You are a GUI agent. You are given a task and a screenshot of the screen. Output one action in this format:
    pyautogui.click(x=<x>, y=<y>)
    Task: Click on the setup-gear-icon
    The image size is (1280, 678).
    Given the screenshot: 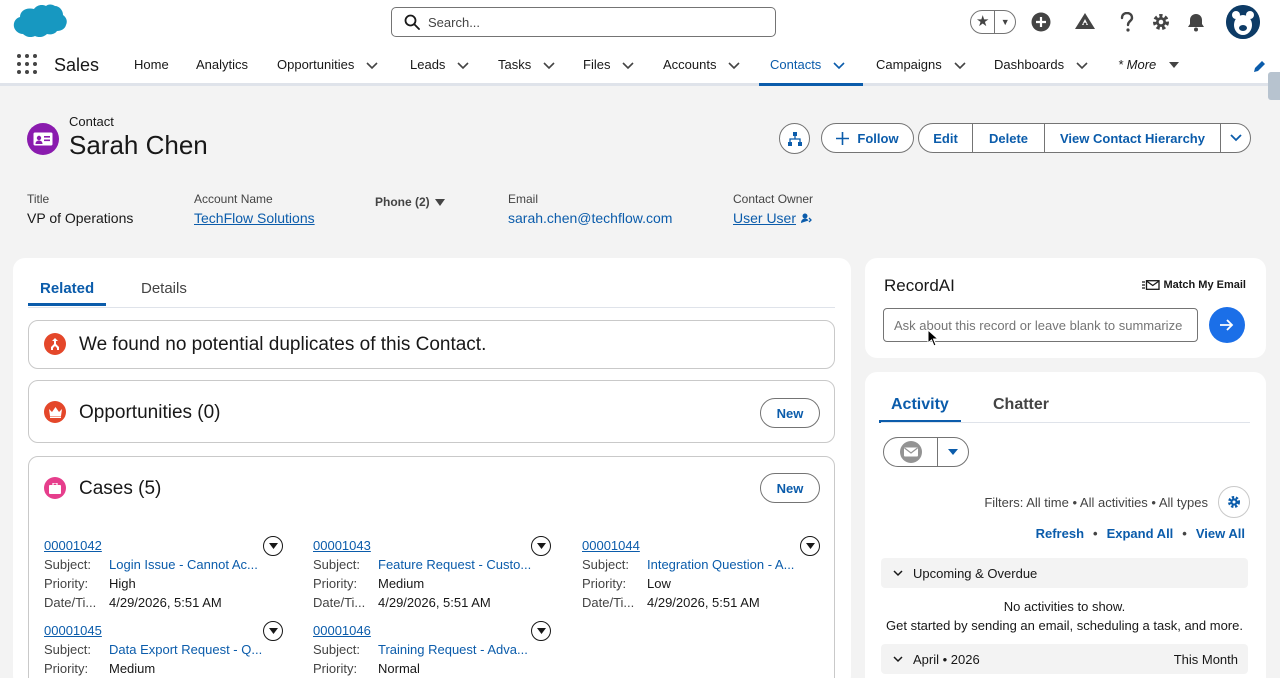 What is the action you would take?
    pyautogui.click(x=1161, y=22)
    